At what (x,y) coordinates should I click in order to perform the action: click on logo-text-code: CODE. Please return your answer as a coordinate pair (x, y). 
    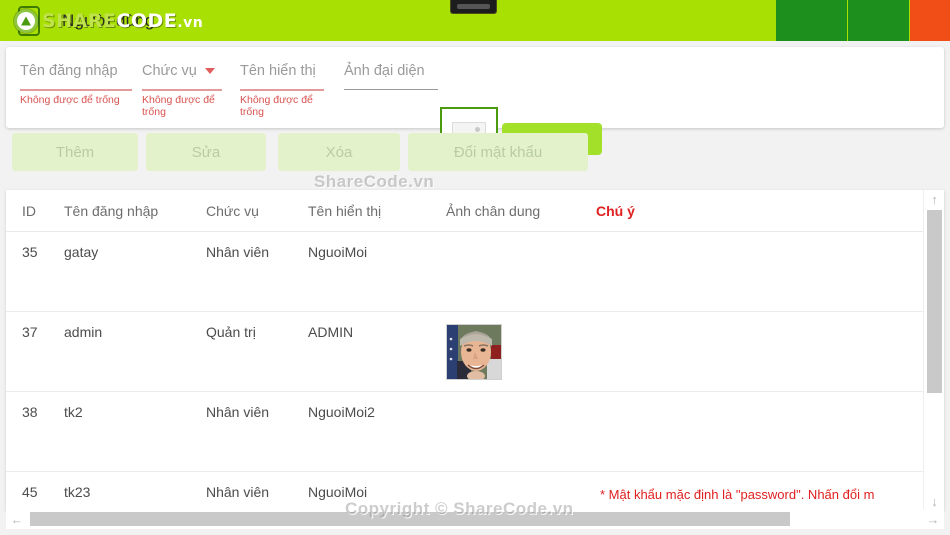
    Looking at the image, I should click on (147, 20).